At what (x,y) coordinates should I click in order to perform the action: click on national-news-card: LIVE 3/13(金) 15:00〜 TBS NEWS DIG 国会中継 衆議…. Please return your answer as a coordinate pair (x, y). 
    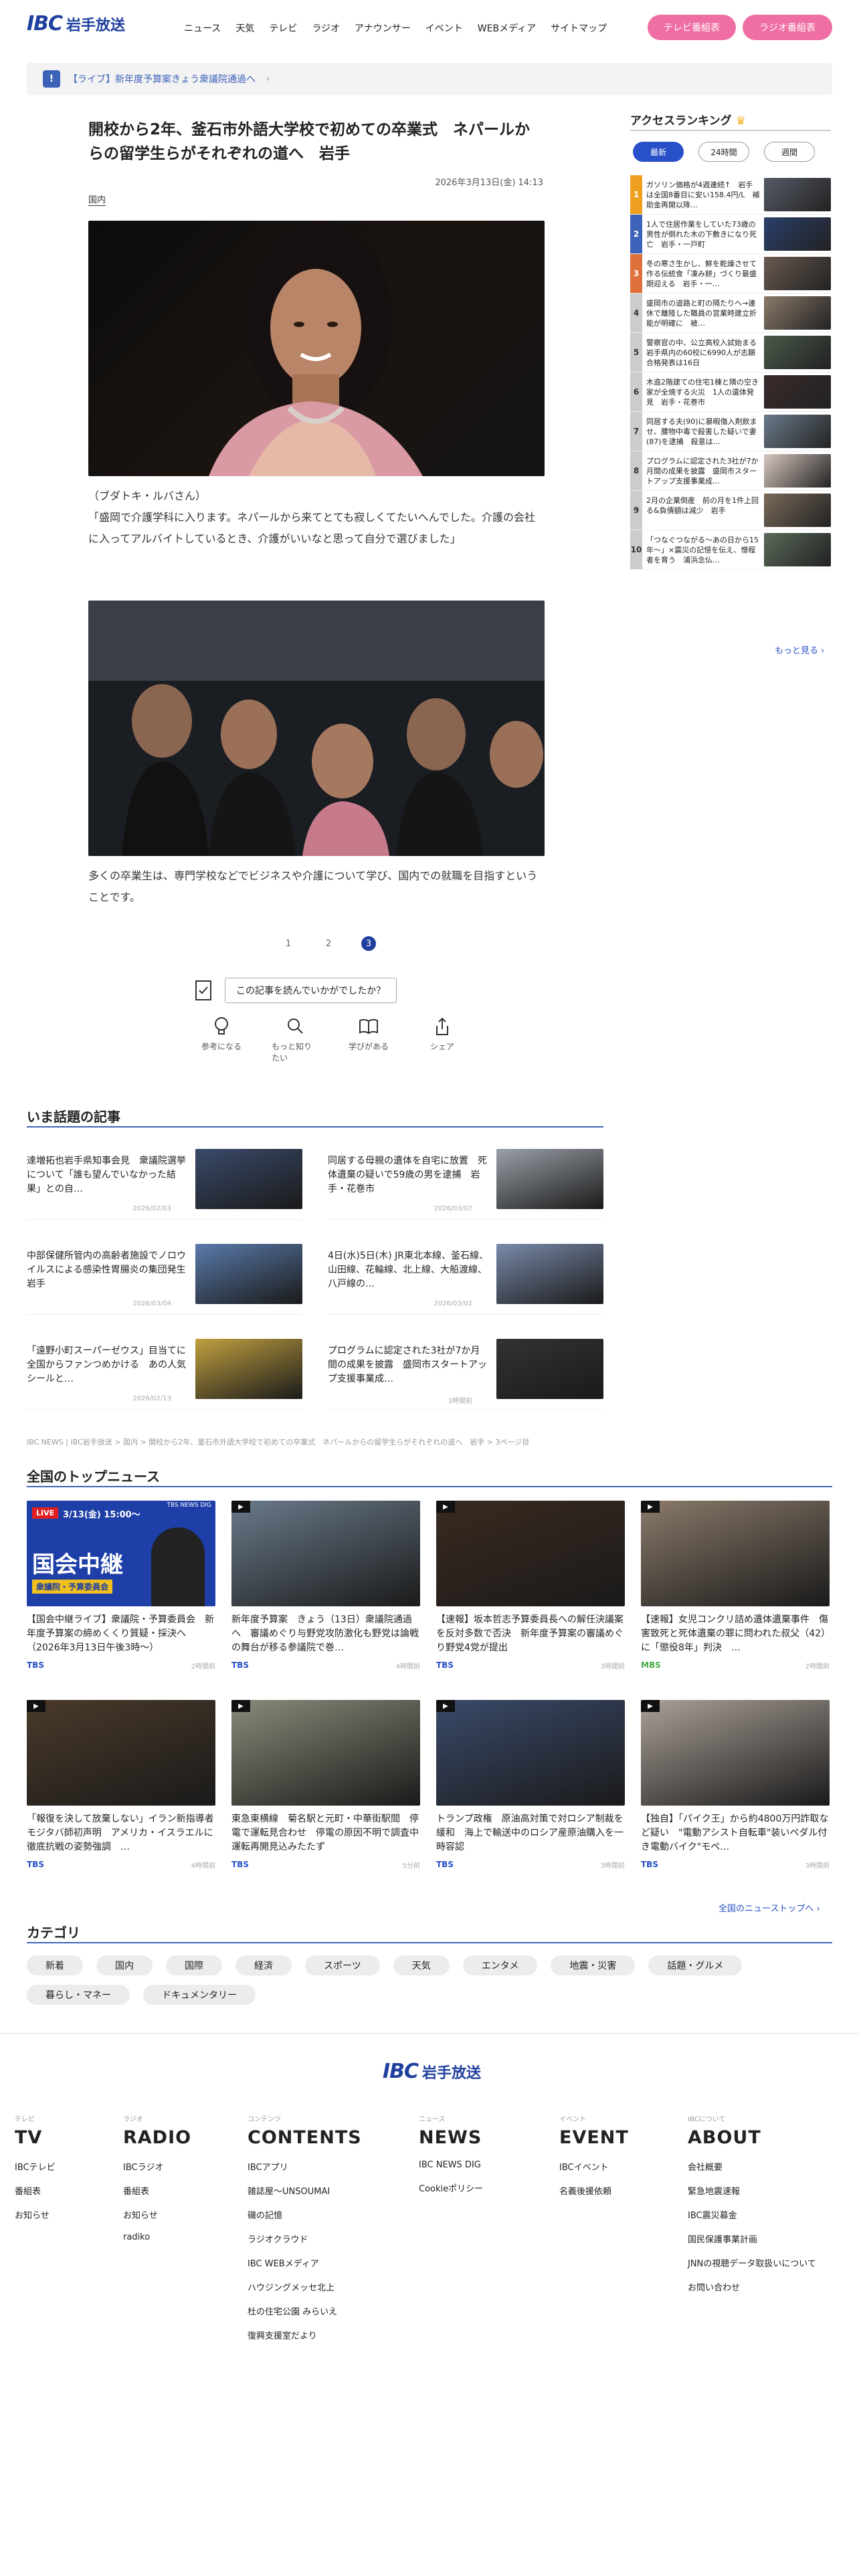
    Looking at the image, I should click on (121, 1586).